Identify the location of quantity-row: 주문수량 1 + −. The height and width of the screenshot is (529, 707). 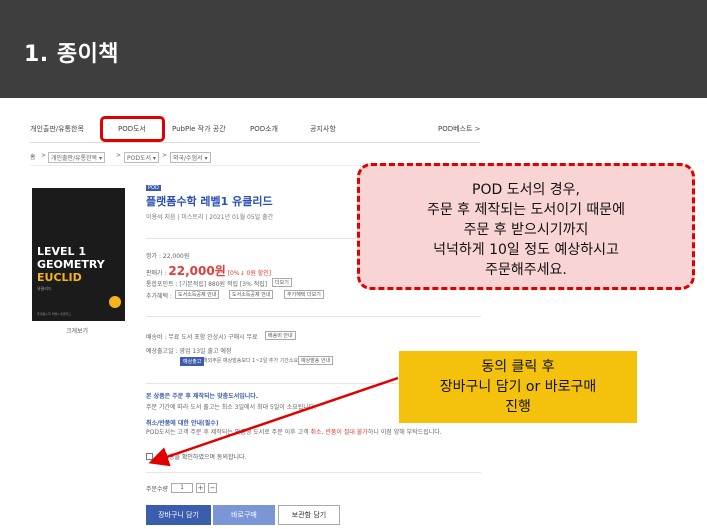
(182, 488).